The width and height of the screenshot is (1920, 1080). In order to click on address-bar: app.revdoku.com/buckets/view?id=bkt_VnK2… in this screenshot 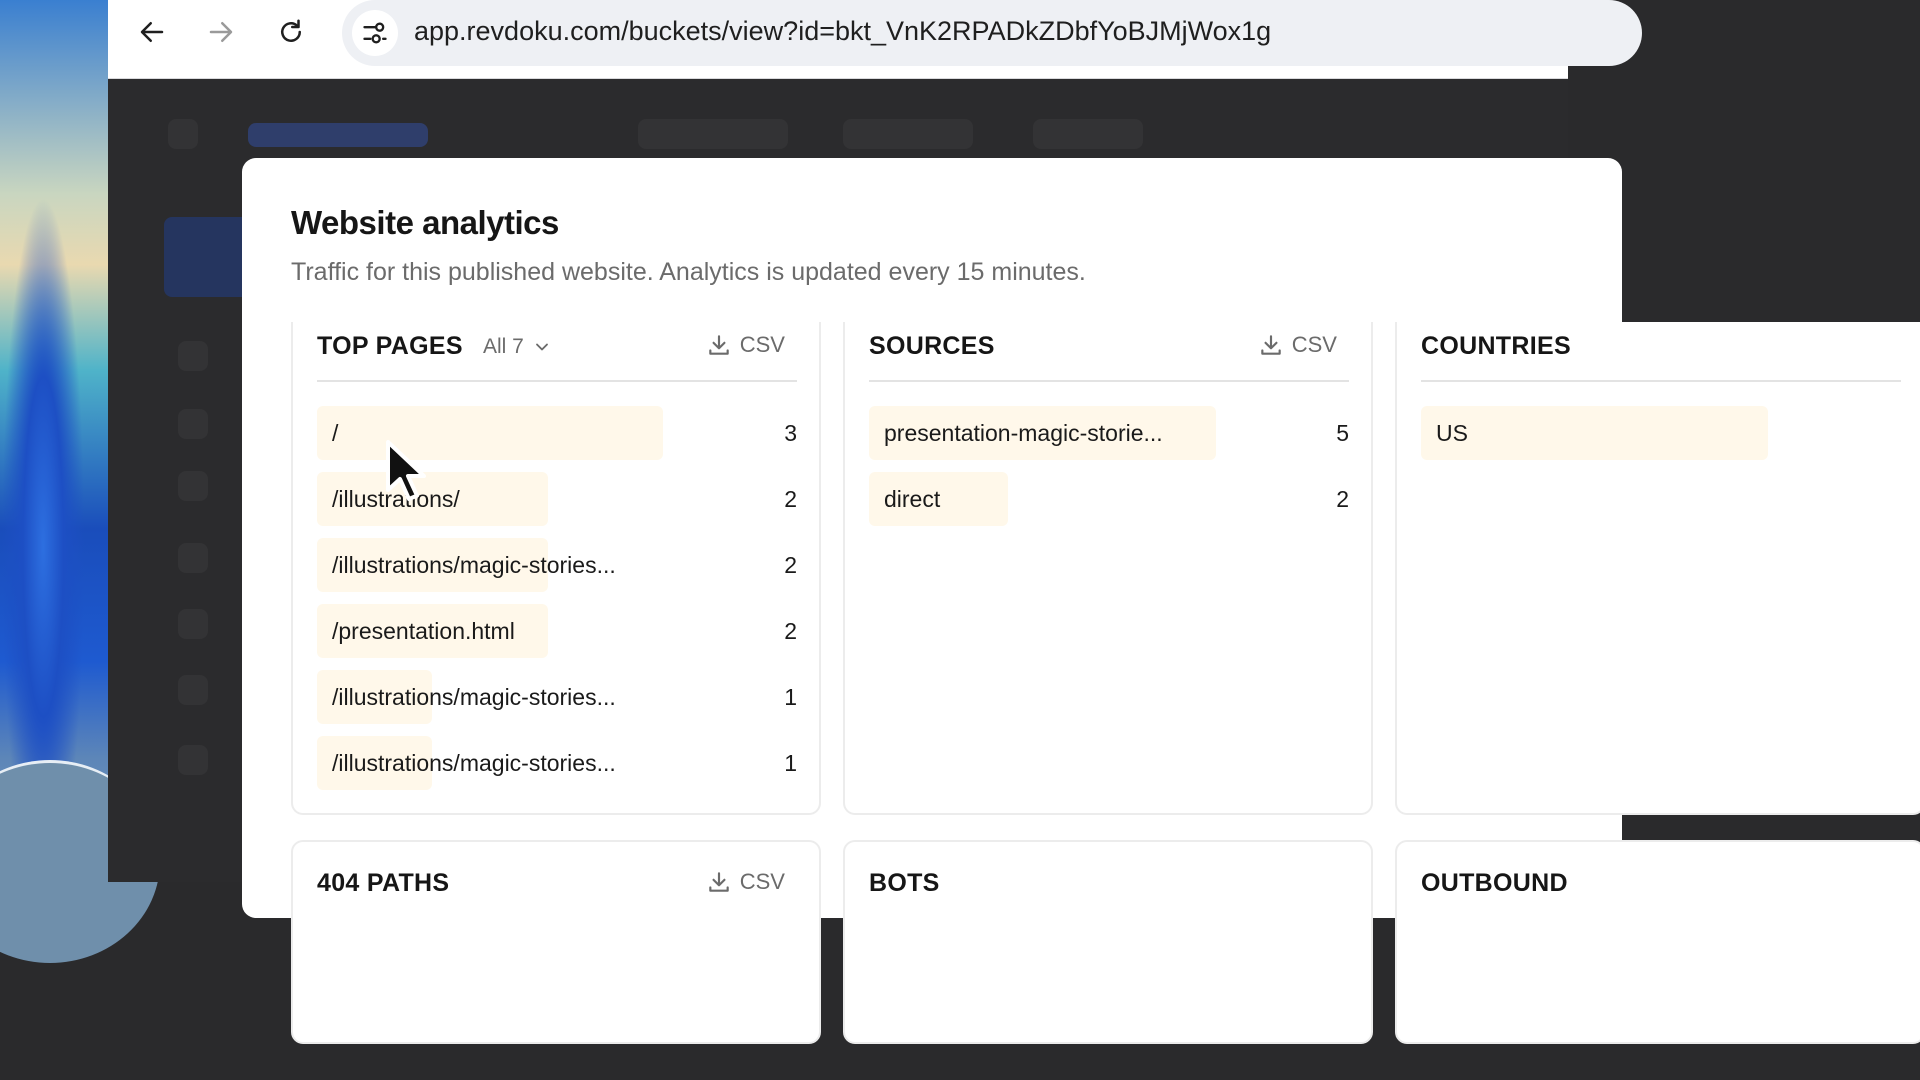, I will do `click(992, 33)`.